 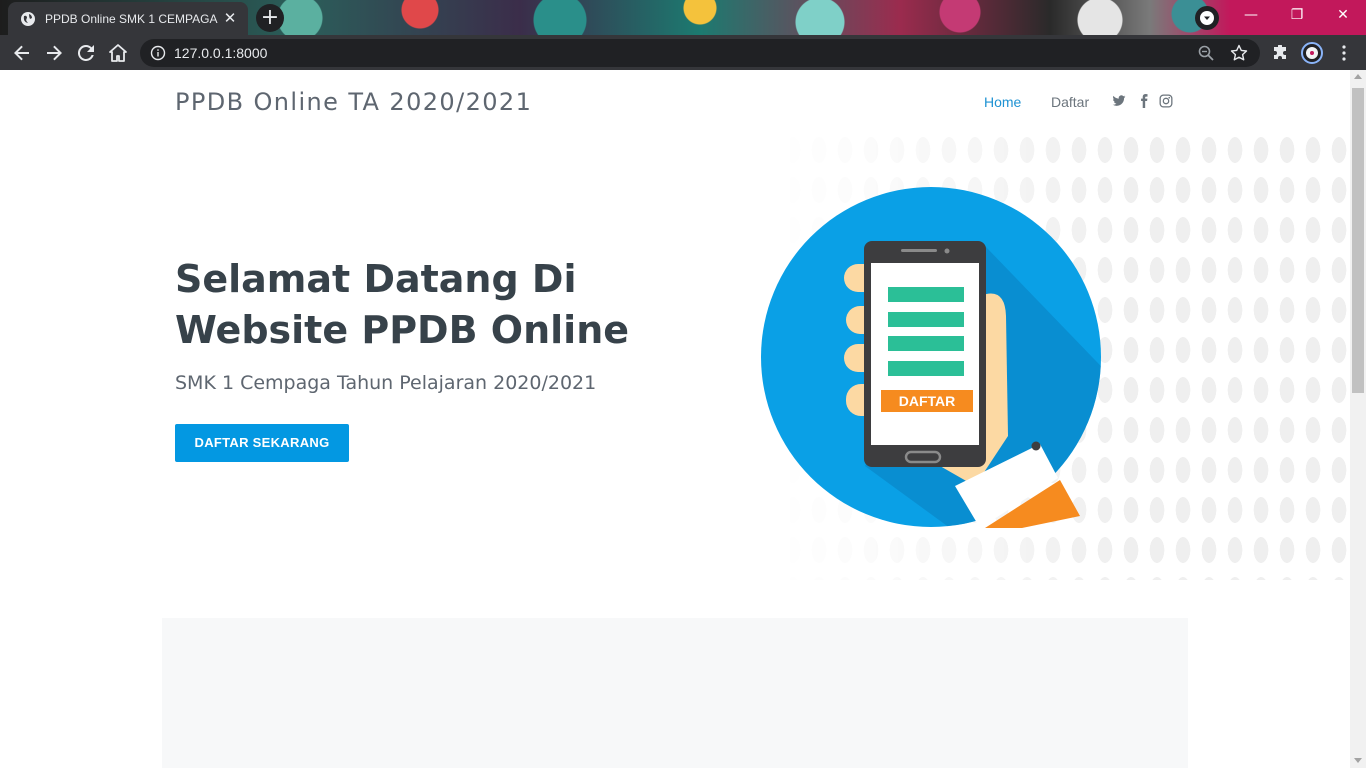 What do you see at coordinates (353, 102) in the screenshot?
I see `site-brand: PPDB Online TA 2020/2021` at bounding box center [353, 102].